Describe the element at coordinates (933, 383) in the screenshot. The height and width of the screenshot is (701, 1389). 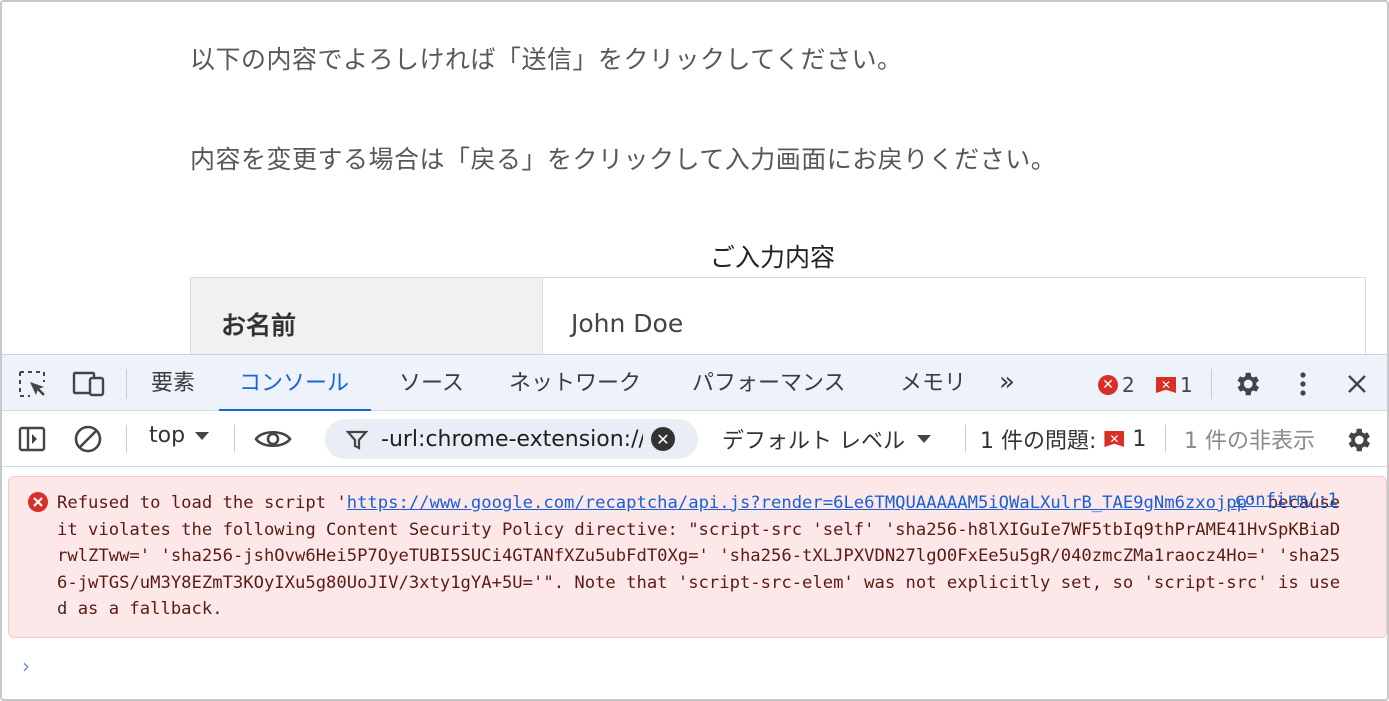
I see `tab-memory: メモリ` at that location.